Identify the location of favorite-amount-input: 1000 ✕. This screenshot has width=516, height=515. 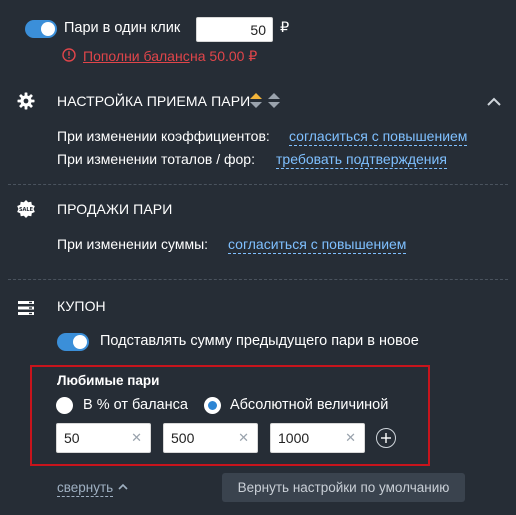
(317, 438).